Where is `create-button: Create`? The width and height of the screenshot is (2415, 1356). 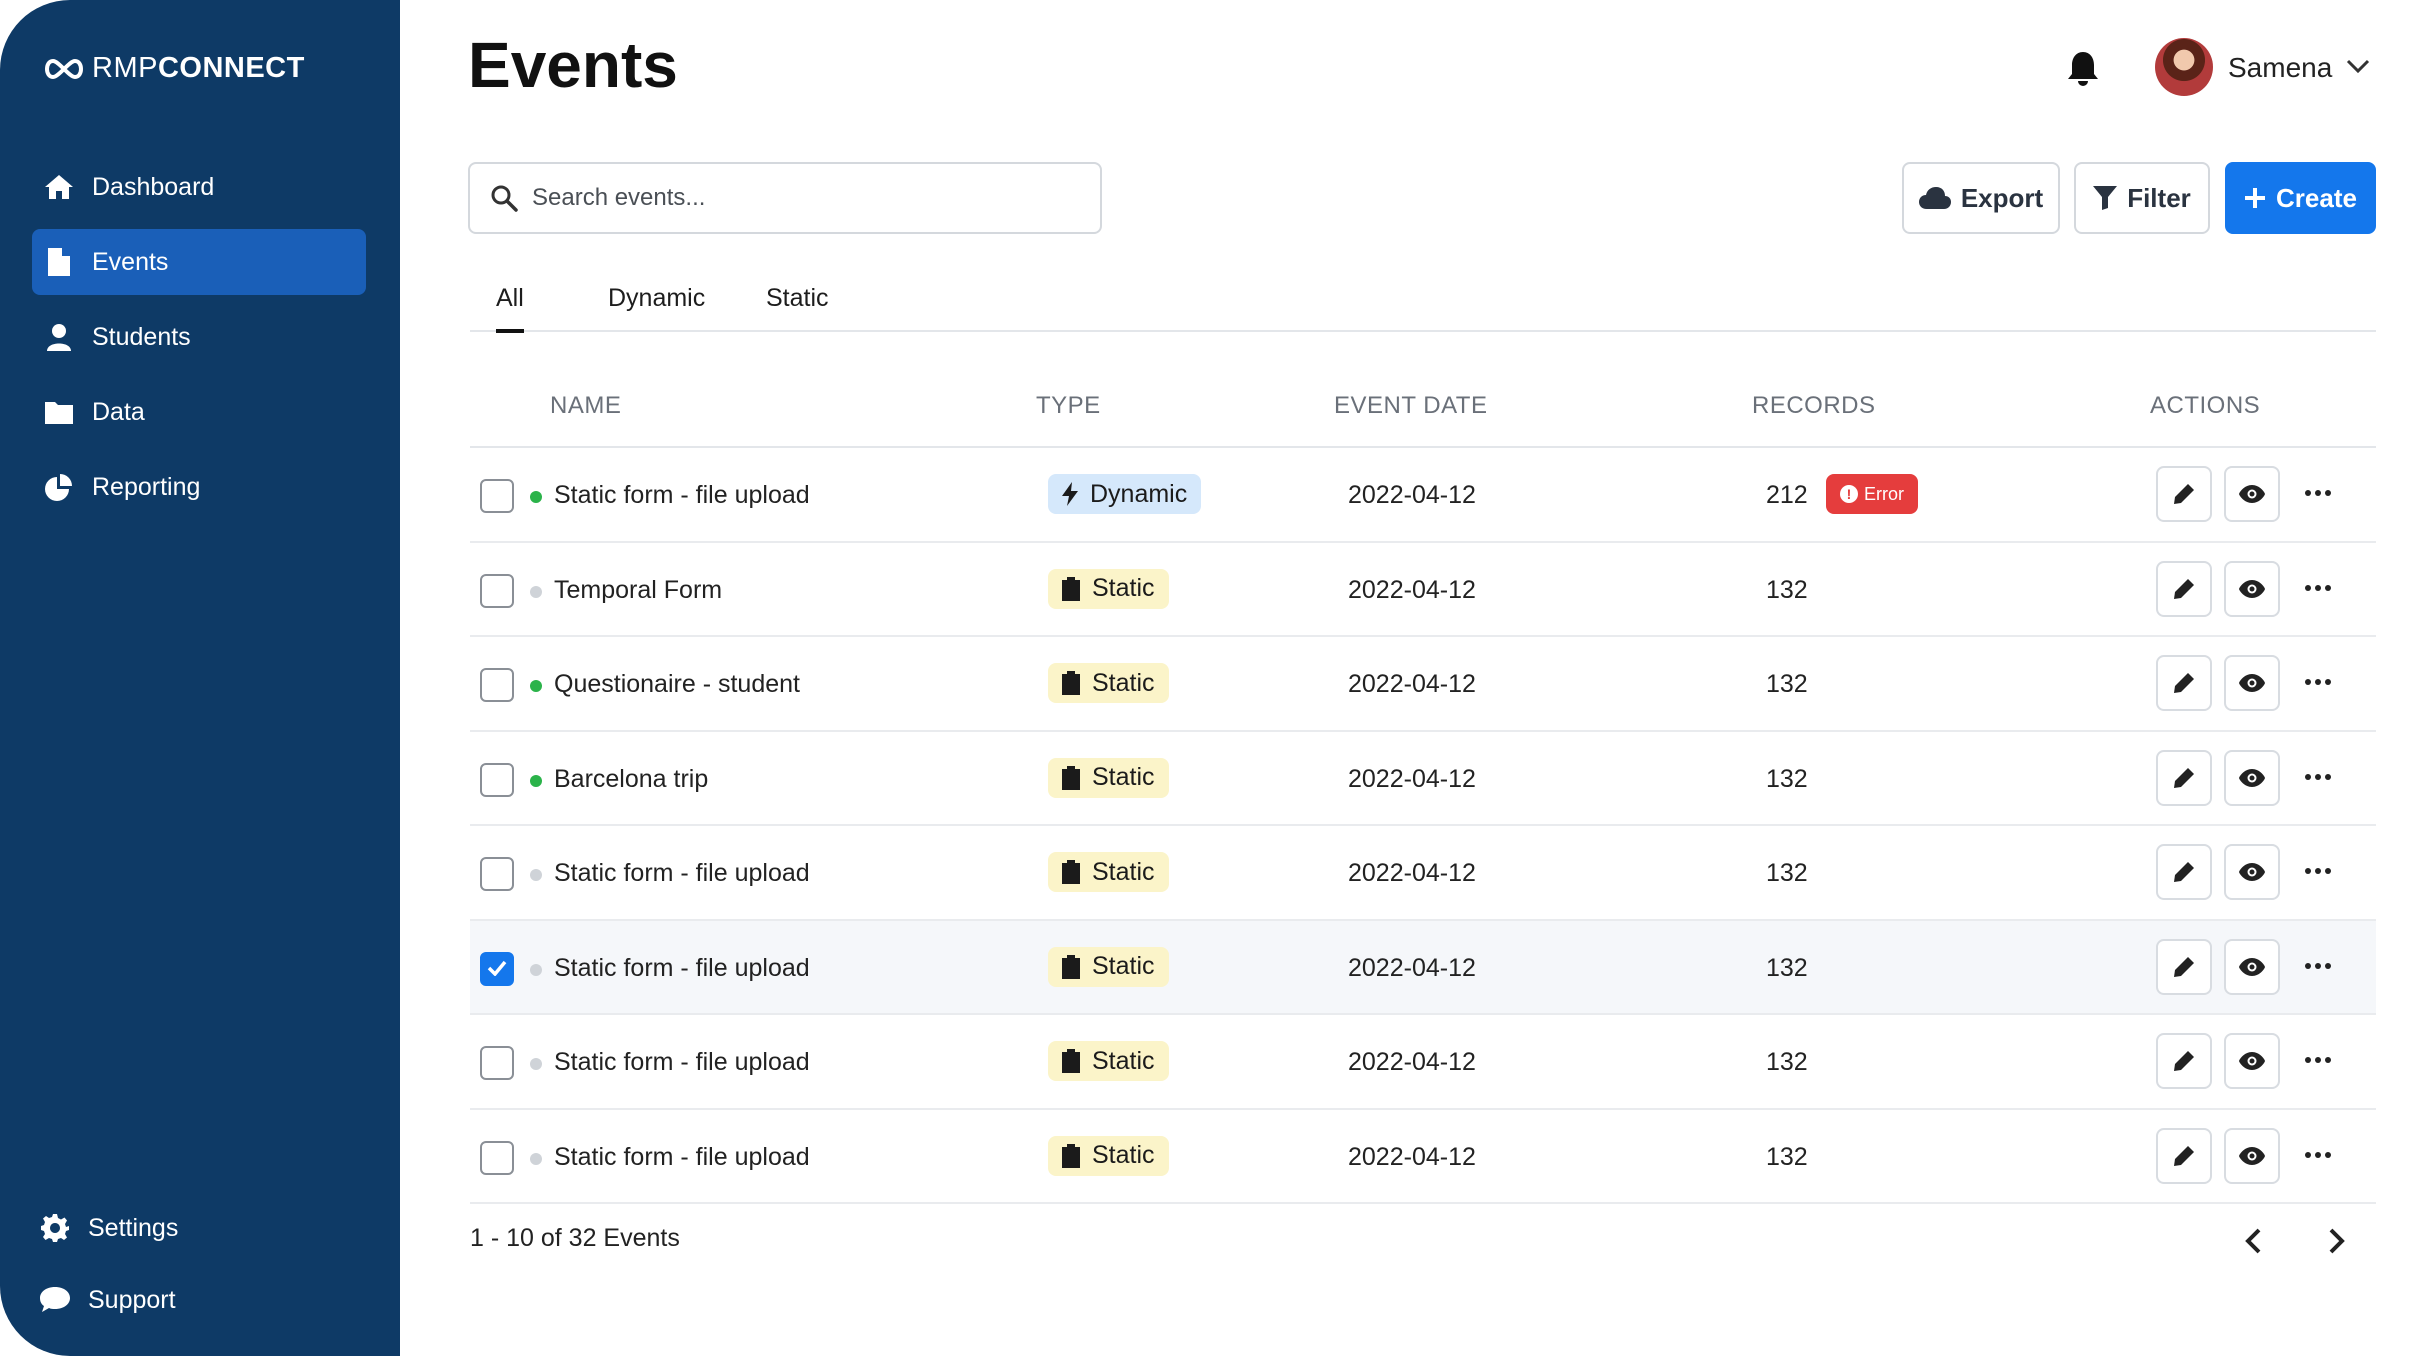
create-button: Create is located at coordinates (2300, 198).